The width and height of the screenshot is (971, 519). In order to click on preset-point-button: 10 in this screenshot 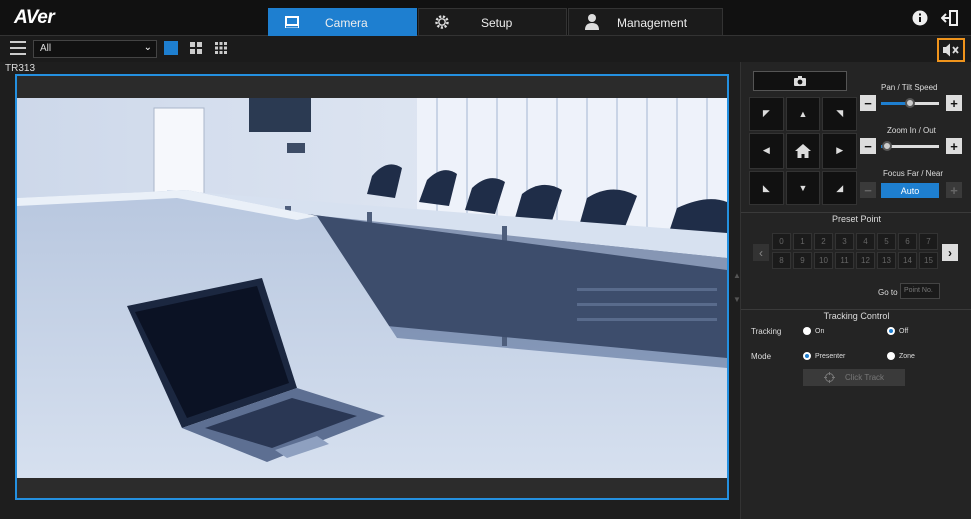, I will do `click(823, 260)`.